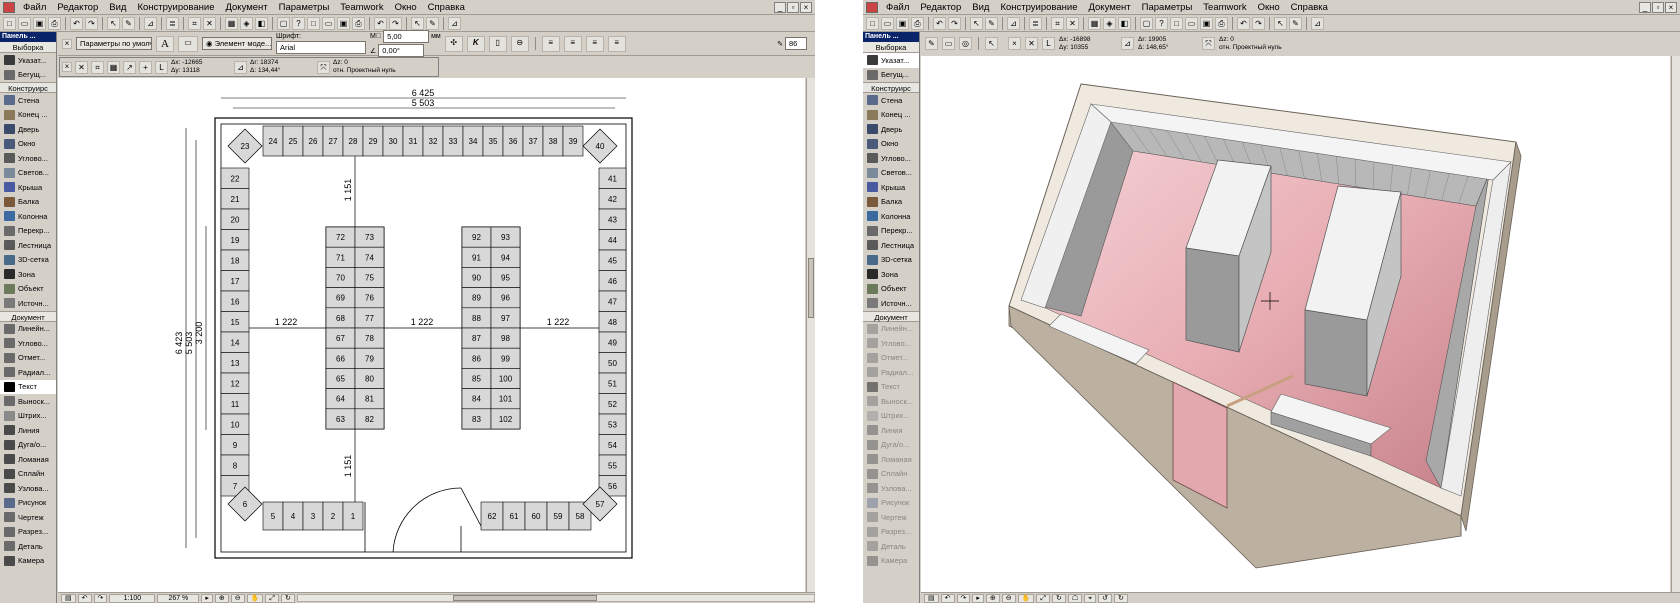 This screenshot has width=1680, height=603. What do you see at coordinates (1094, 23) in the screenshot?
I see `plan-view-icon: ▦` at bounding box center [1094, 23].